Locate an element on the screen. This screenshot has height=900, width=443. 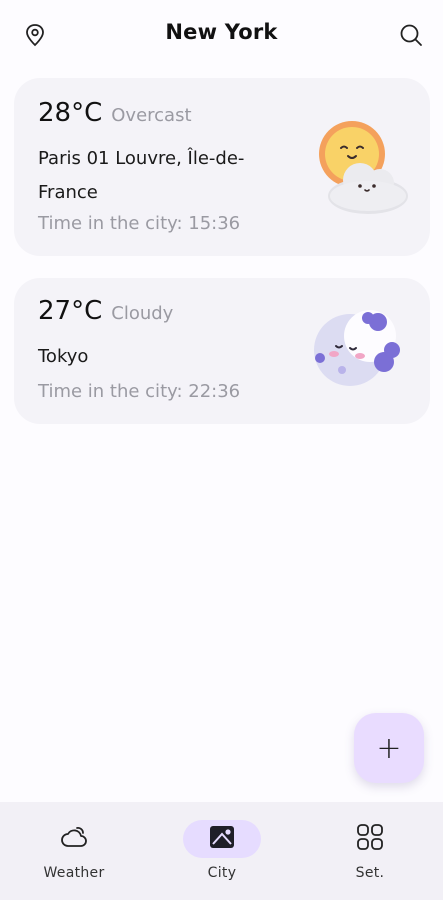
crescent-moon-icon is located at coordinates (358, 351).